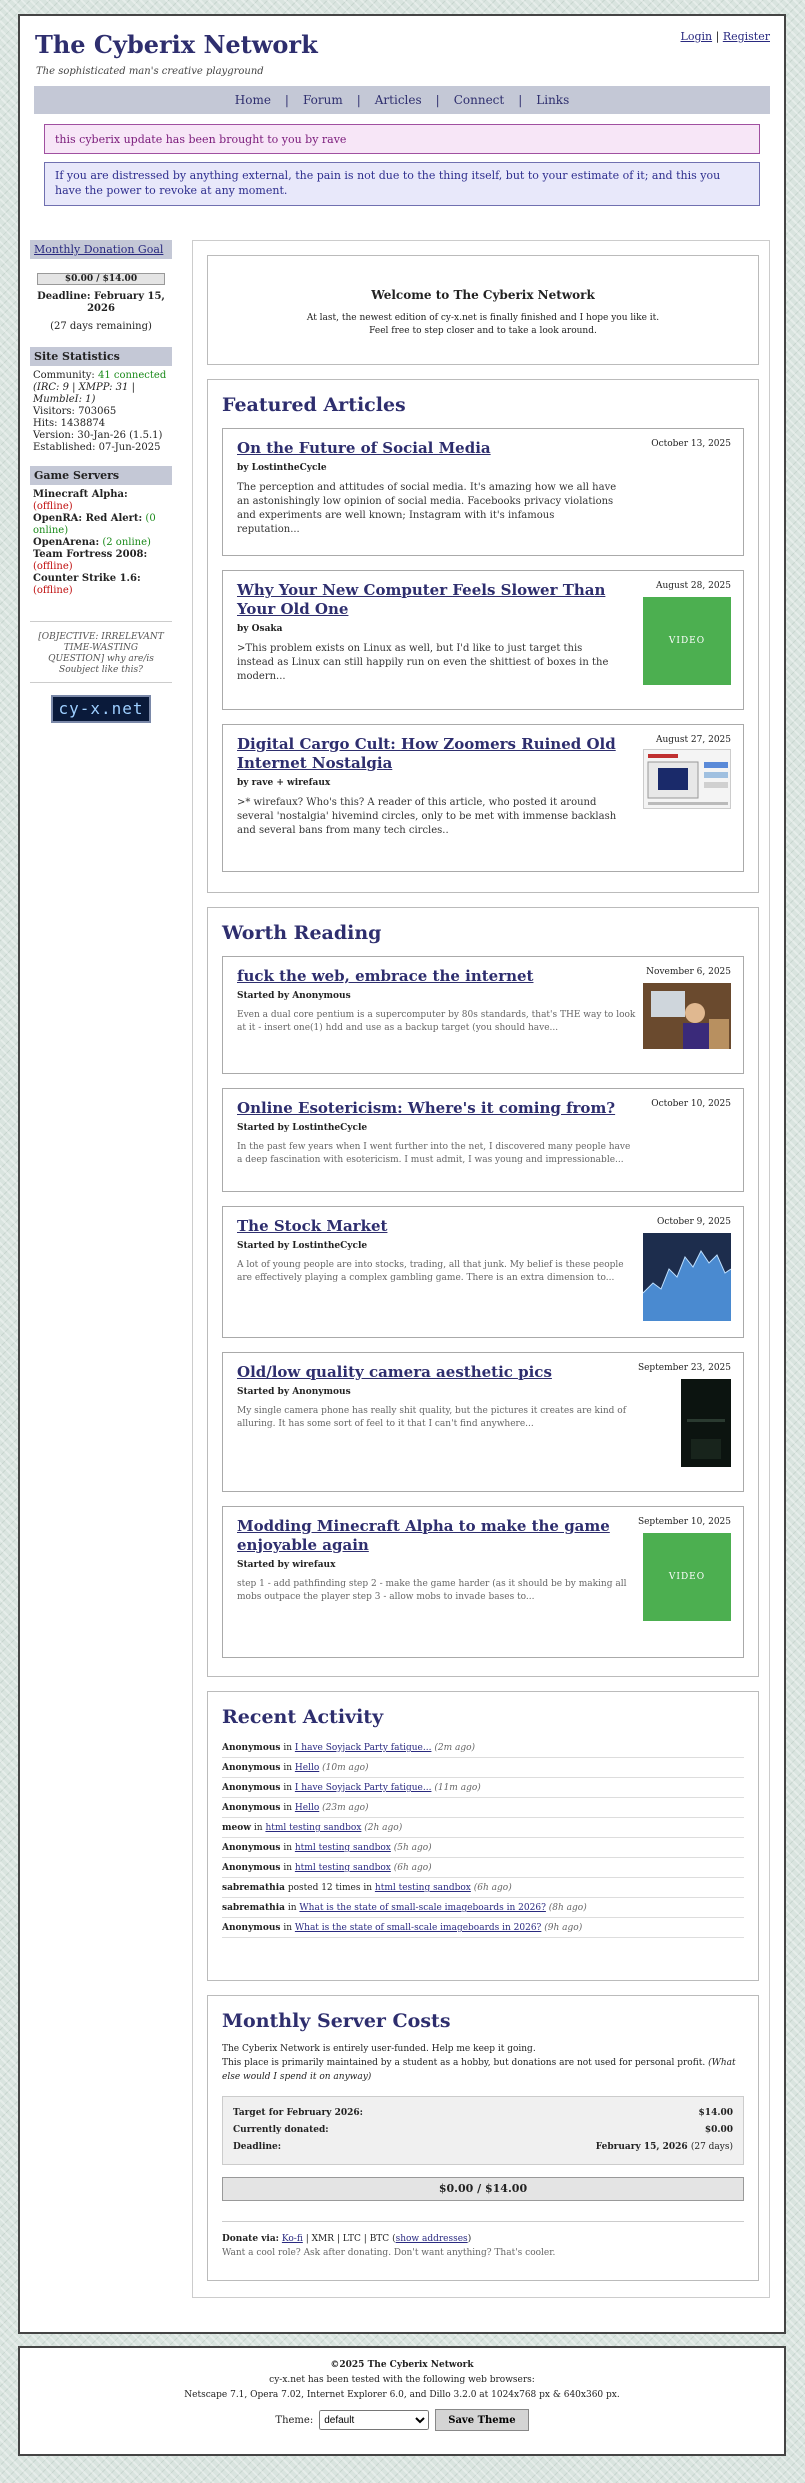 The width and height of the screenshot is (805, 2483). What do you see at coordinates (563, 1928) in the screenshot?
I see `activity-time: (9h ago)` at bounding box center [563, 1928].